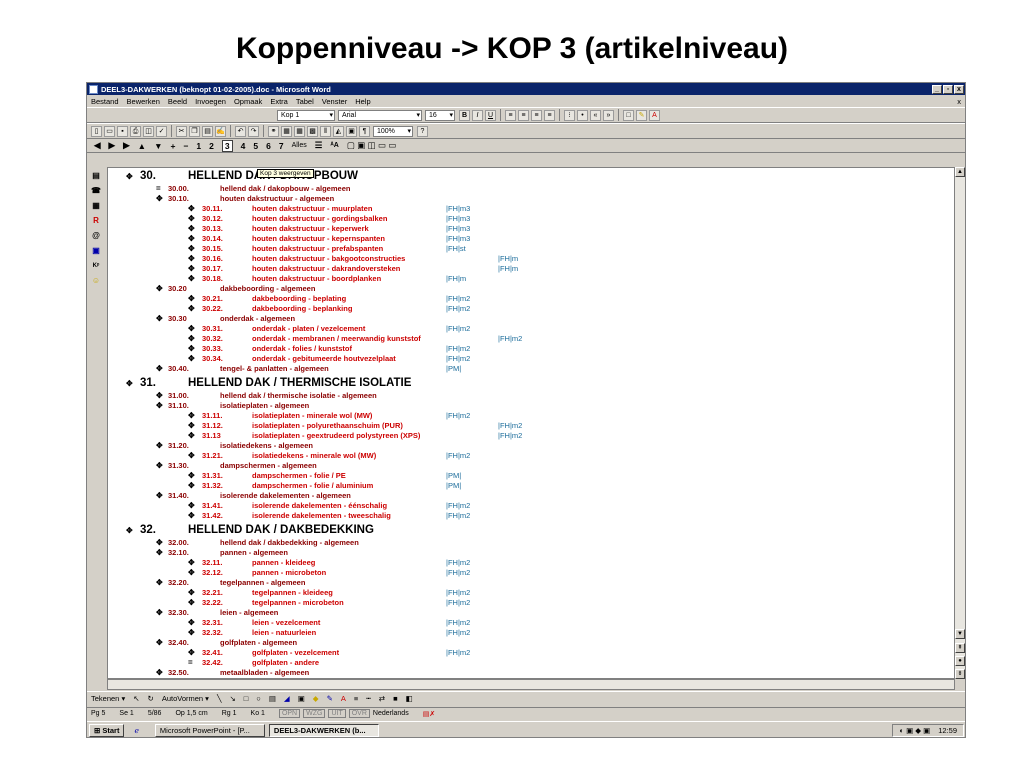 Image resolution: width=1024 pixels, height=768 pixels. I want to click on print-icon: ⎙, so click(135, 131).